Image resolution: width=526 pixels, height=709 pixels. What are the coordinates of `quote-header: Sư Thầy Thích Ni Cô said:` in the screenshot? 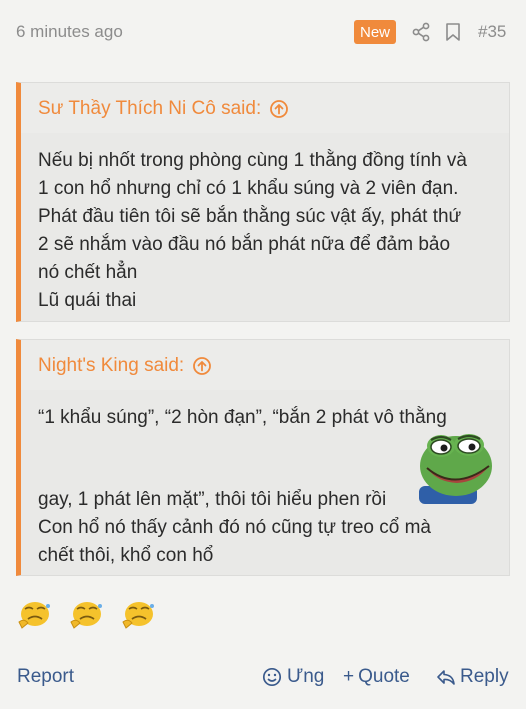 It's located at (265, 108).